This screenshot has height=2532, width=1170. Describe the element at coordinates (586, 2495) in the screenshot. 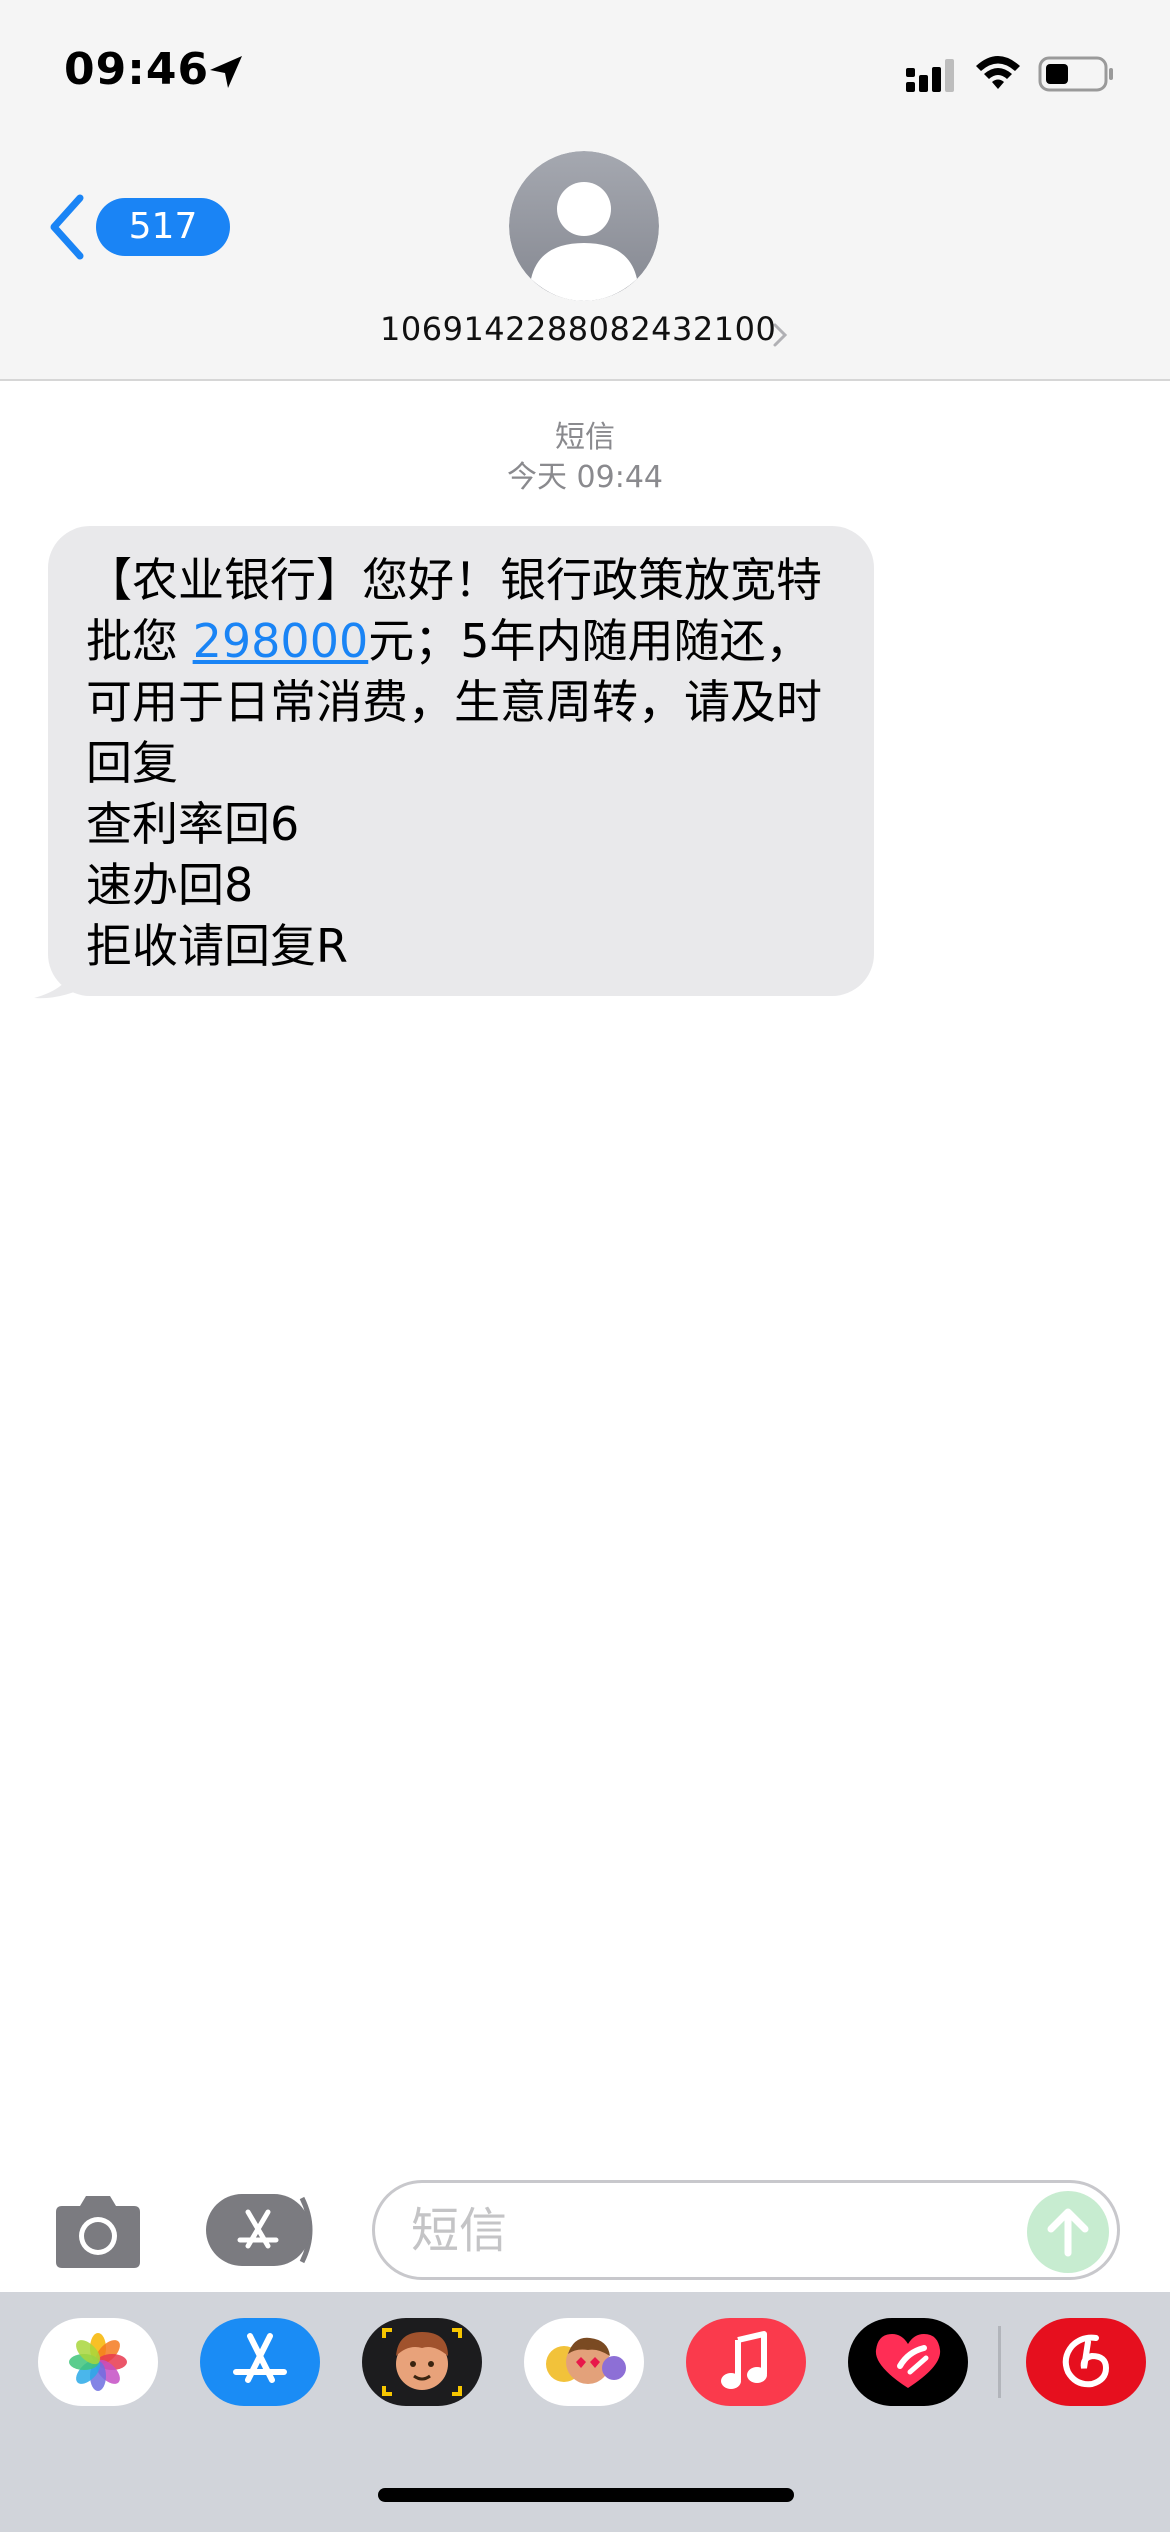

I see `home-indicator` at that location.